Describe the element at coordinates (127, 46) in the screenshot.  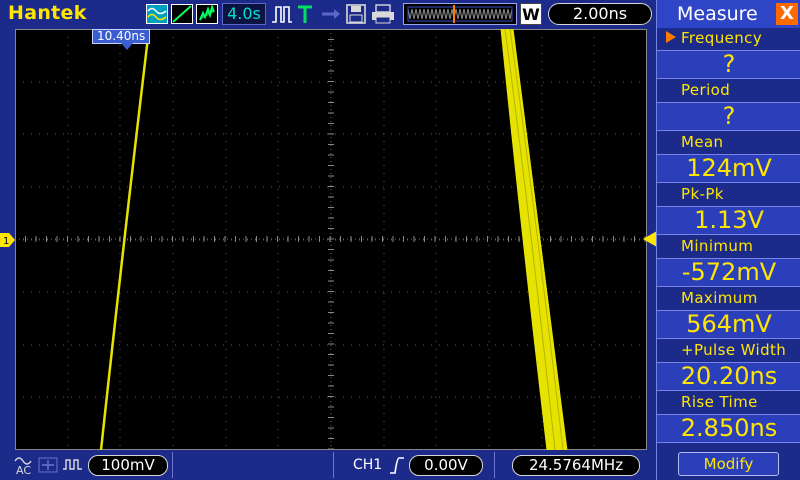
I see `trigger-position-marker` at that location.